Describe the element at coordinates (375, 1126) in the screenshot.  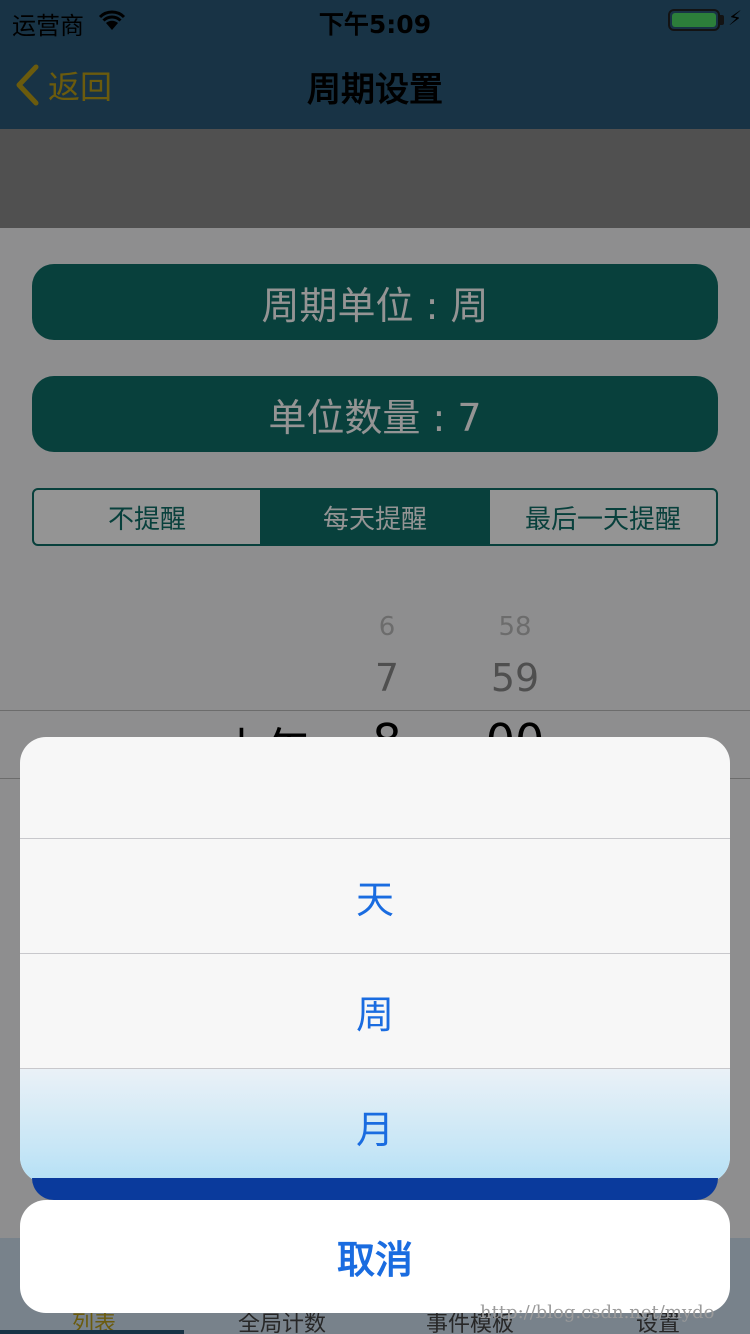
I see `option-month: 月` at that location.